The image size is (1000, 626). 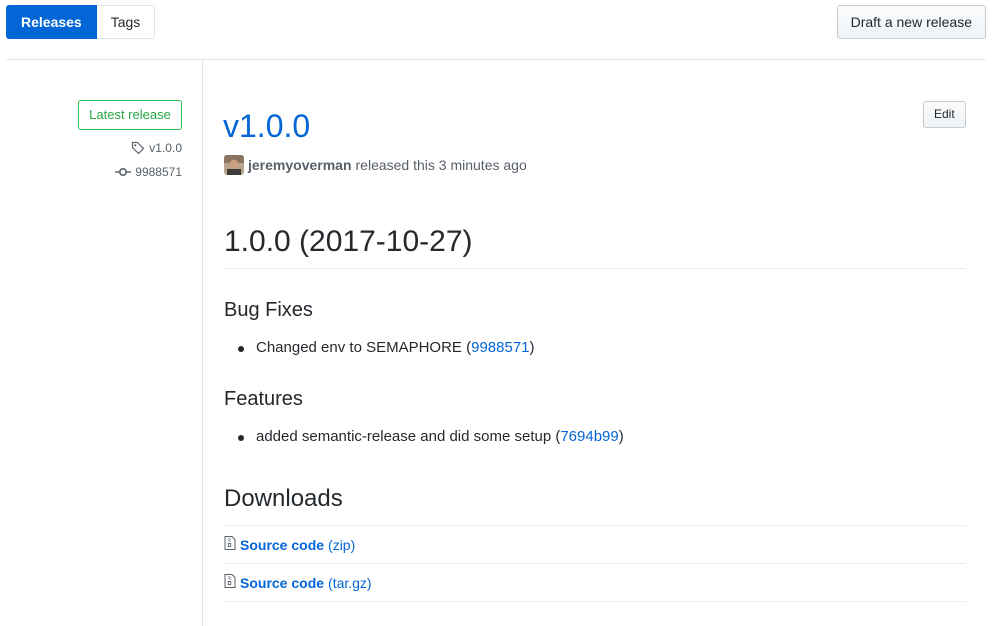 I want to click on timeline-divider, so click(x=202, y=343).